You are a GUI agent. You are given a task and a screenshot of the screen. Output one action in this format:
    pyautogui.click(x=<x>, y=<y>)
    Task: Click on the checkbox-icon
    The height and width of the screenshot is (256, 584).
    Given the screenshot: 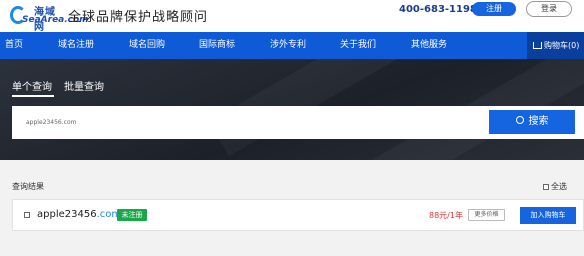 What is the action you would take?
    pyautogui.click(x=546, y=186)
    